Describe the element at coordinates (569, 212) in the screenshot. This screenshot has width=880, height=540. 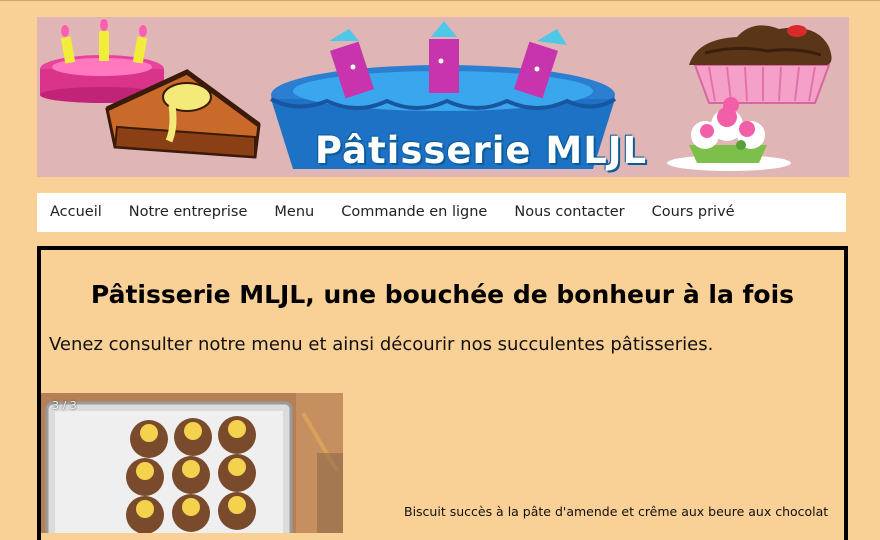
I see `nav-item-nous-contacter: Nous contacter` at that location.